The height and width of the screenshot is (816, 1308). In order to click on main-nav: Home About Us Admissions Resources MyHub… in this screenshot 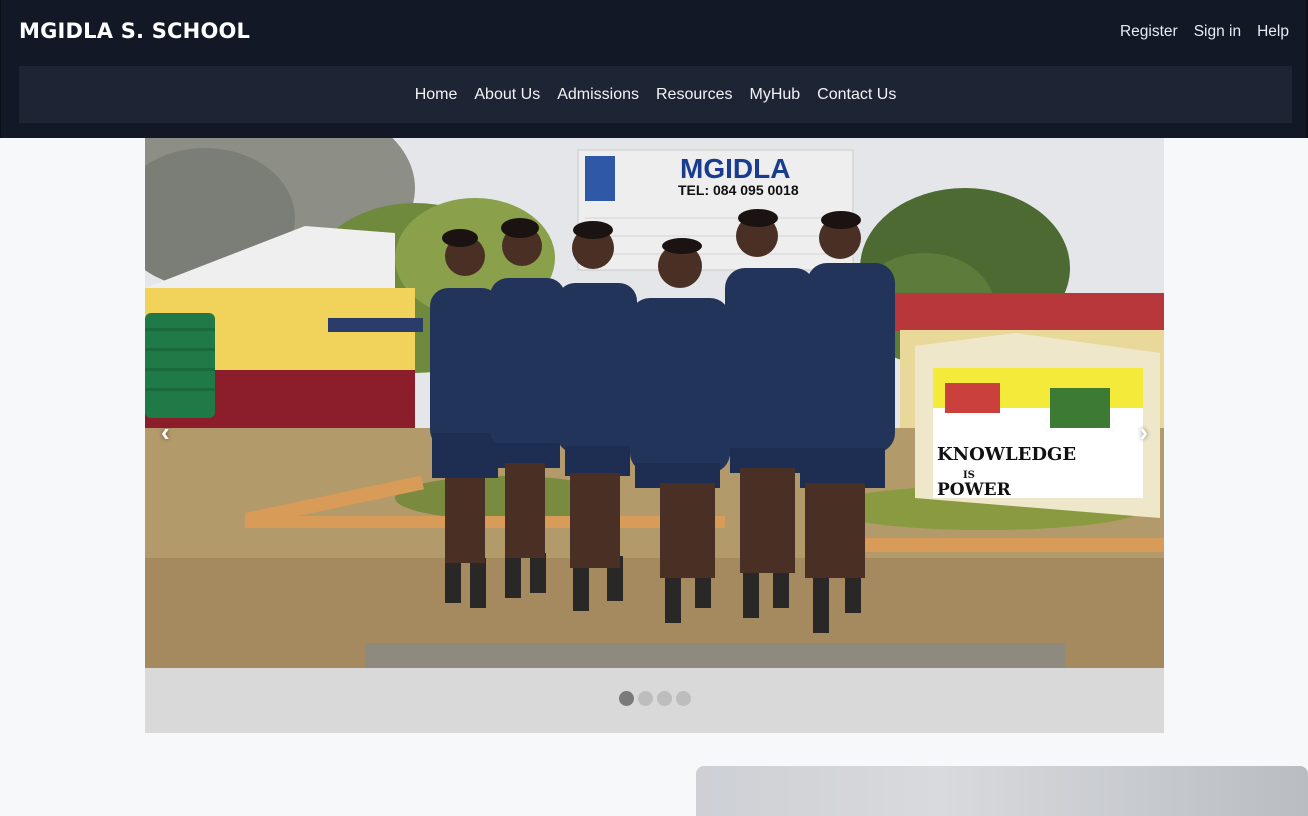, I will do `click(655, 94)`.